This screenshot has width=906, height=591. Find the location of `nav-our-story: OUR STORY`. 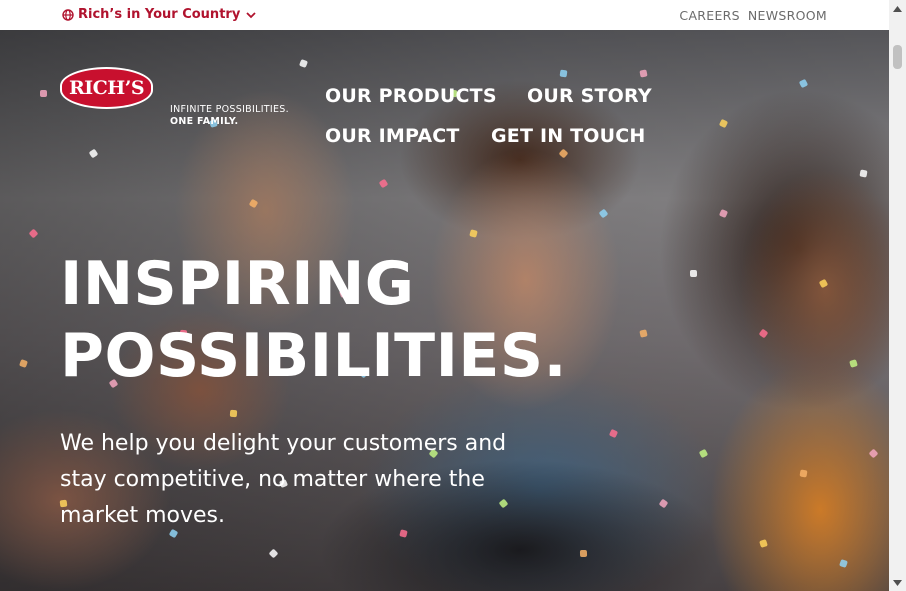

nav-our-story: OUR STORY is located at coordinates (589, 96).